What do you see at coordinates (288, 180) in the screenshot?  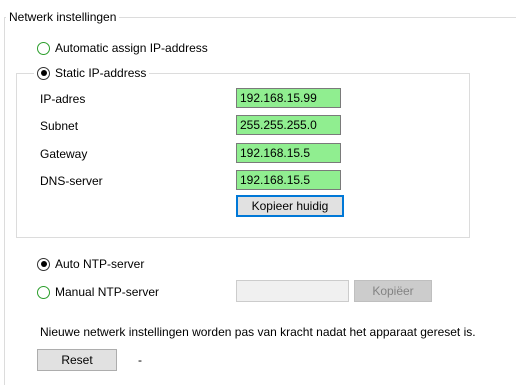 I see `dns-server-input` at bounding box center [288, 180].